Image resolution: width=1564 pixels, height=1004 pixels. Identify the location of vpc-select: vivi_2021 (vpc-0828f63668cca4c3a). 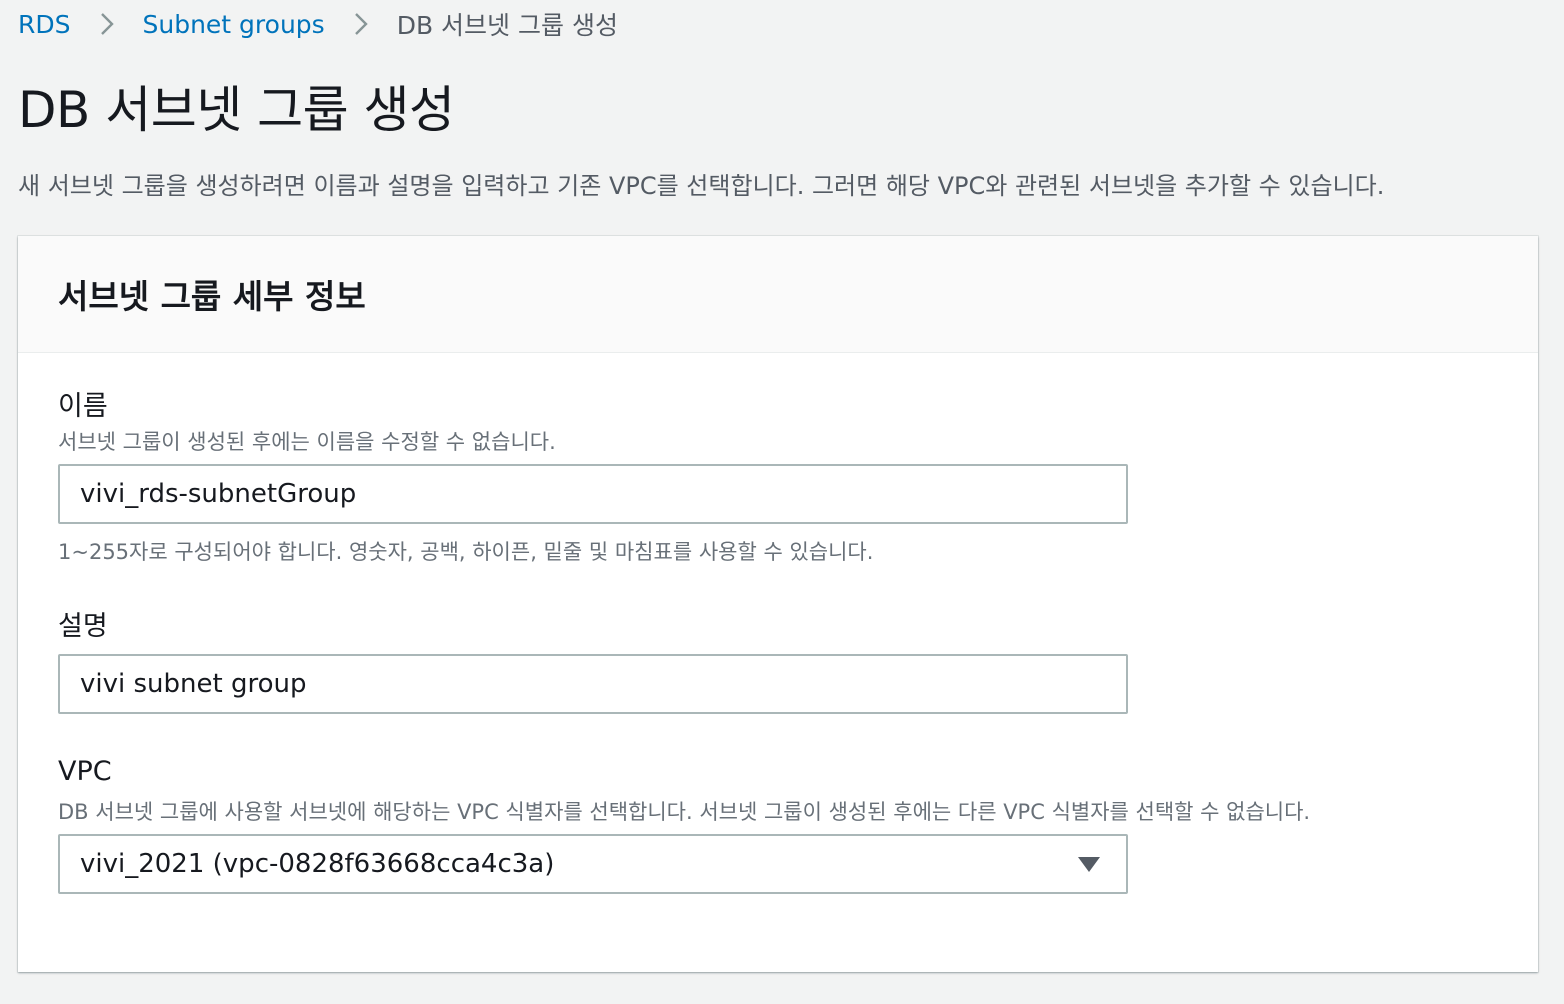
(593, 864).